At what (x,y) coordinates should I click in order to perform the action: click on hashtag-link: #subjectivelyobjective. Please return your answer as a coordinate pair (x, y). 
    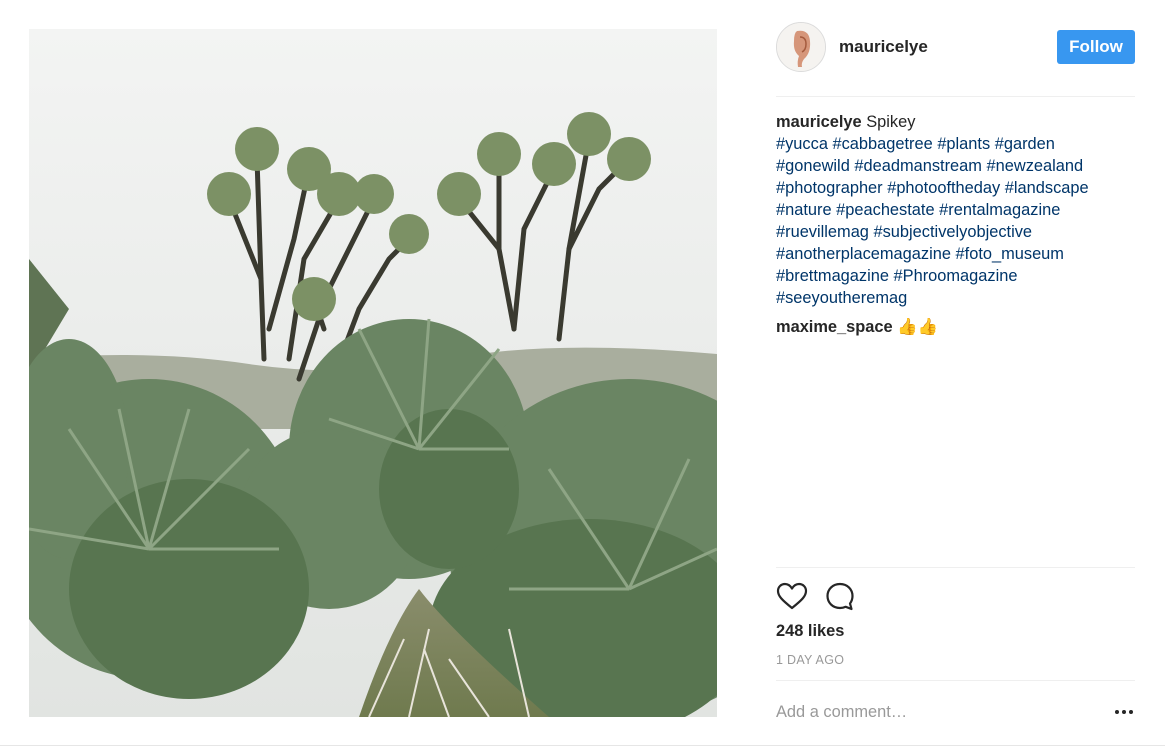
    Looking at the image, I should click on (953, 232).